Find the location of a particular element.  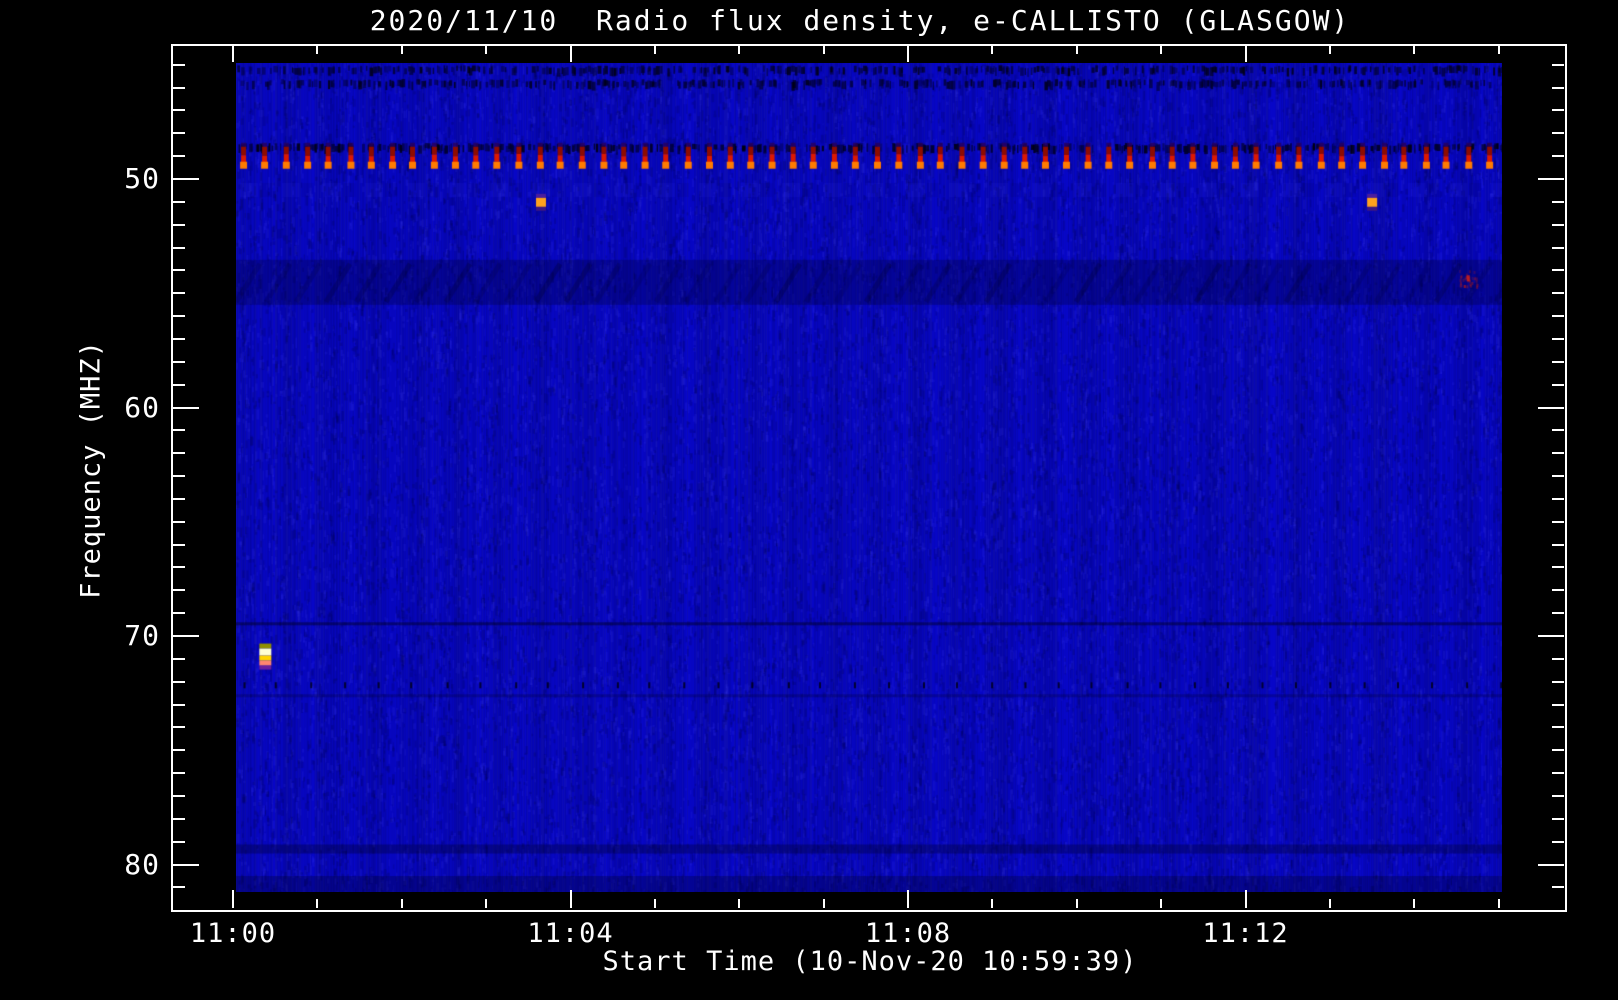

x-axis-title: Start Time (10-Nov-20 10:59:39) is located at coordinates (870, 961).